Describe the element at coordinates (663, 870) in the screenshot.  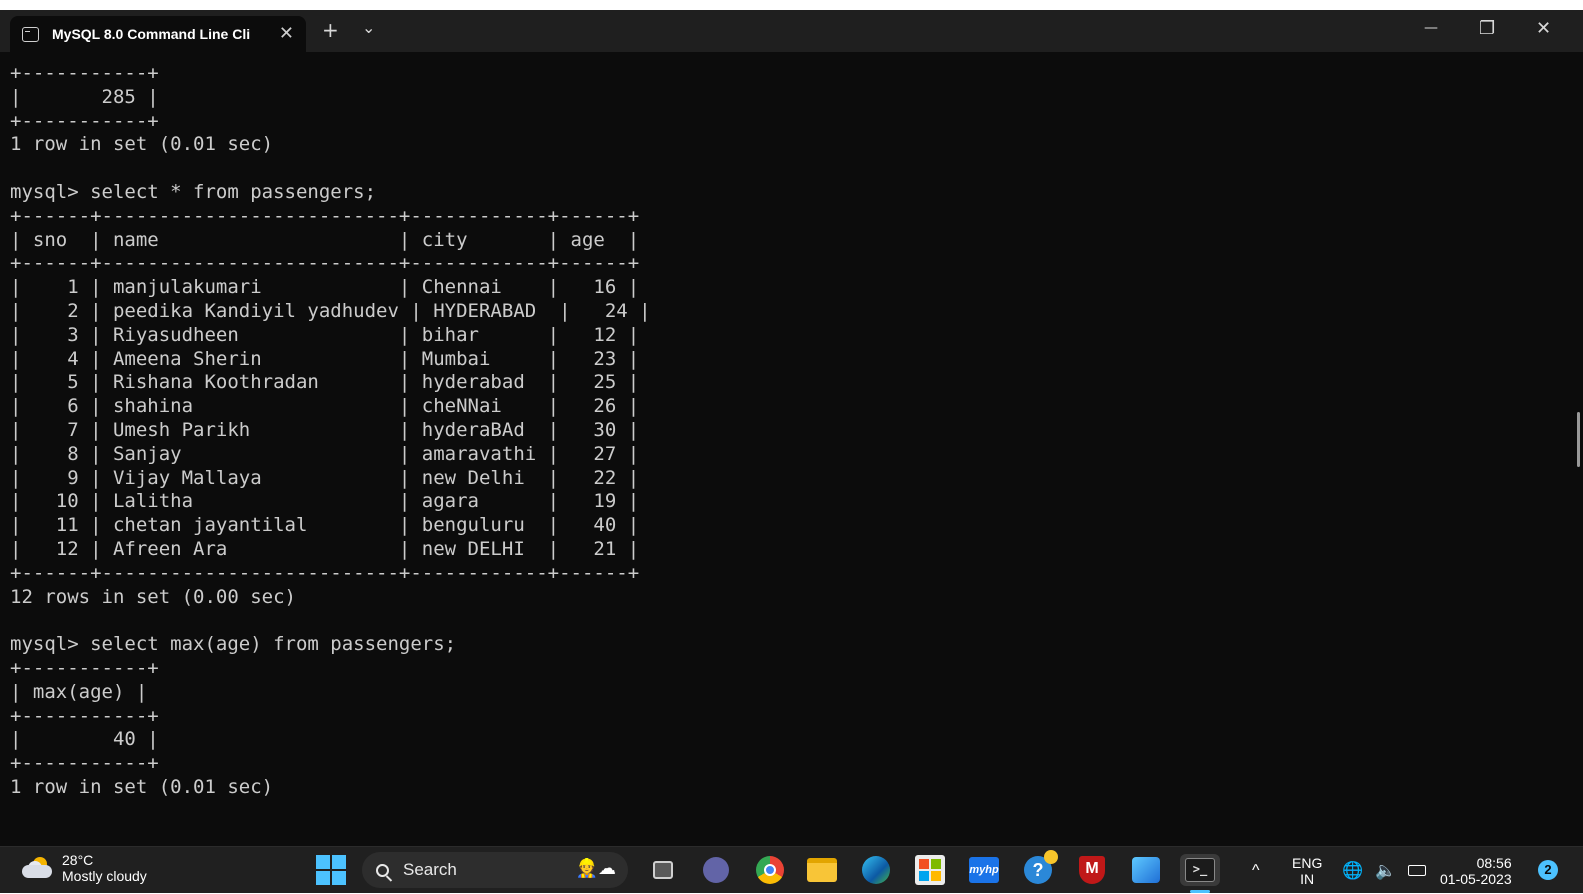
I see `task-view-icon` at that location.